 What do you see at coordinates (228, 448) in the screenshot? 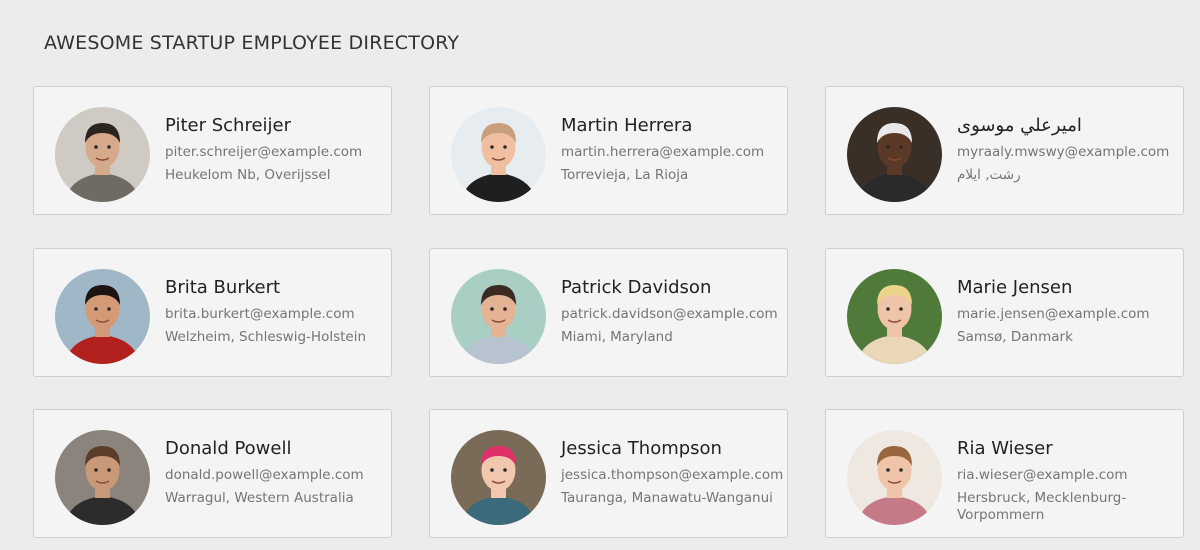
I see `employee-name: Donald Powell` at bounding box center [228, 448].